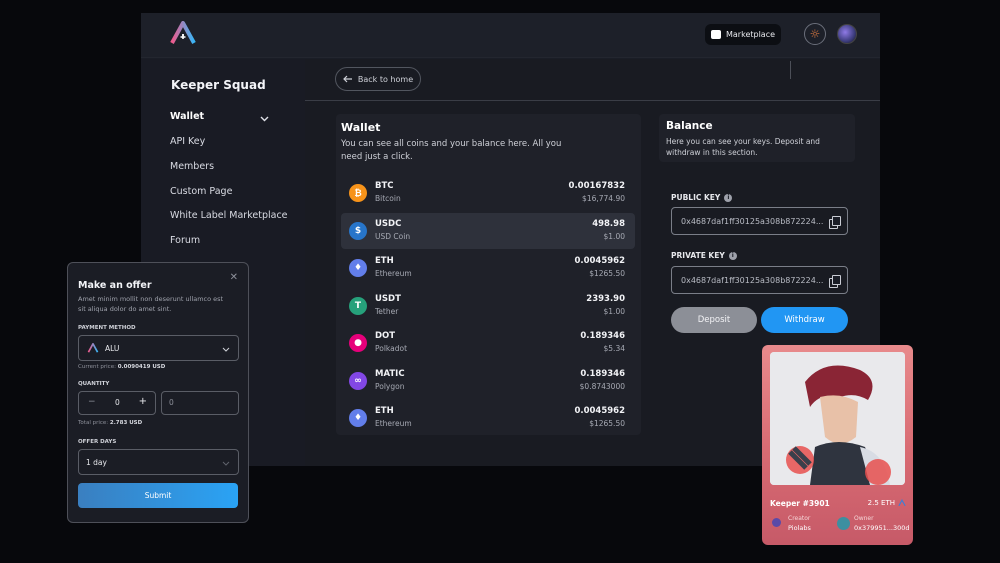  What do you see at coordinates (185, 240) in the screenshot?
I see `sidebar-item-forum: Forum` at bounding box center [185, 240].